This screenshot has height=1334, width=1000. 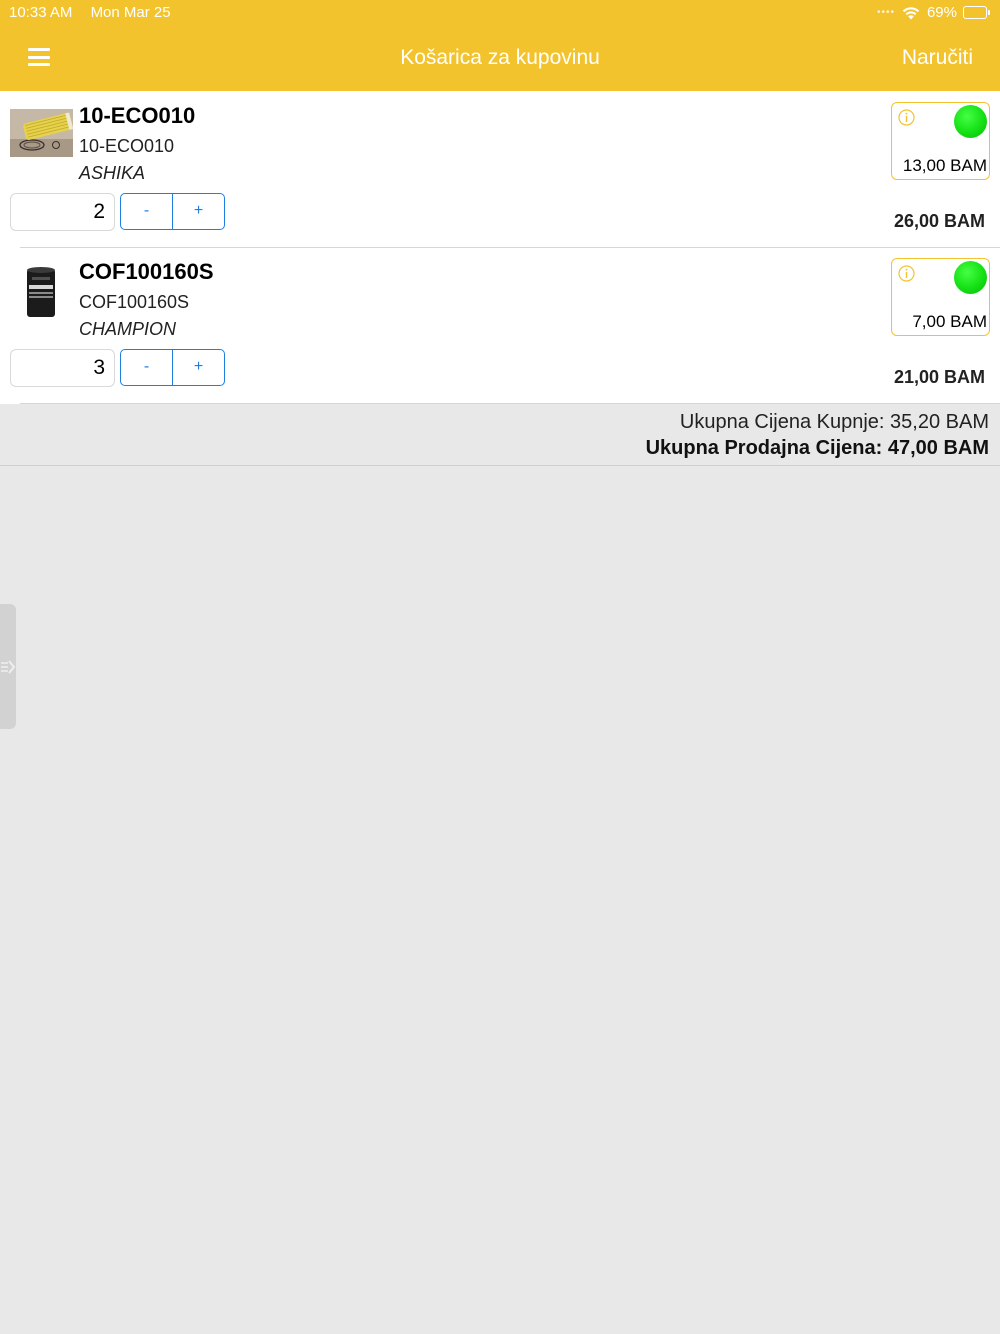 I want to click on unit-price: 7,00 BAM, so click(x=949, y=321).